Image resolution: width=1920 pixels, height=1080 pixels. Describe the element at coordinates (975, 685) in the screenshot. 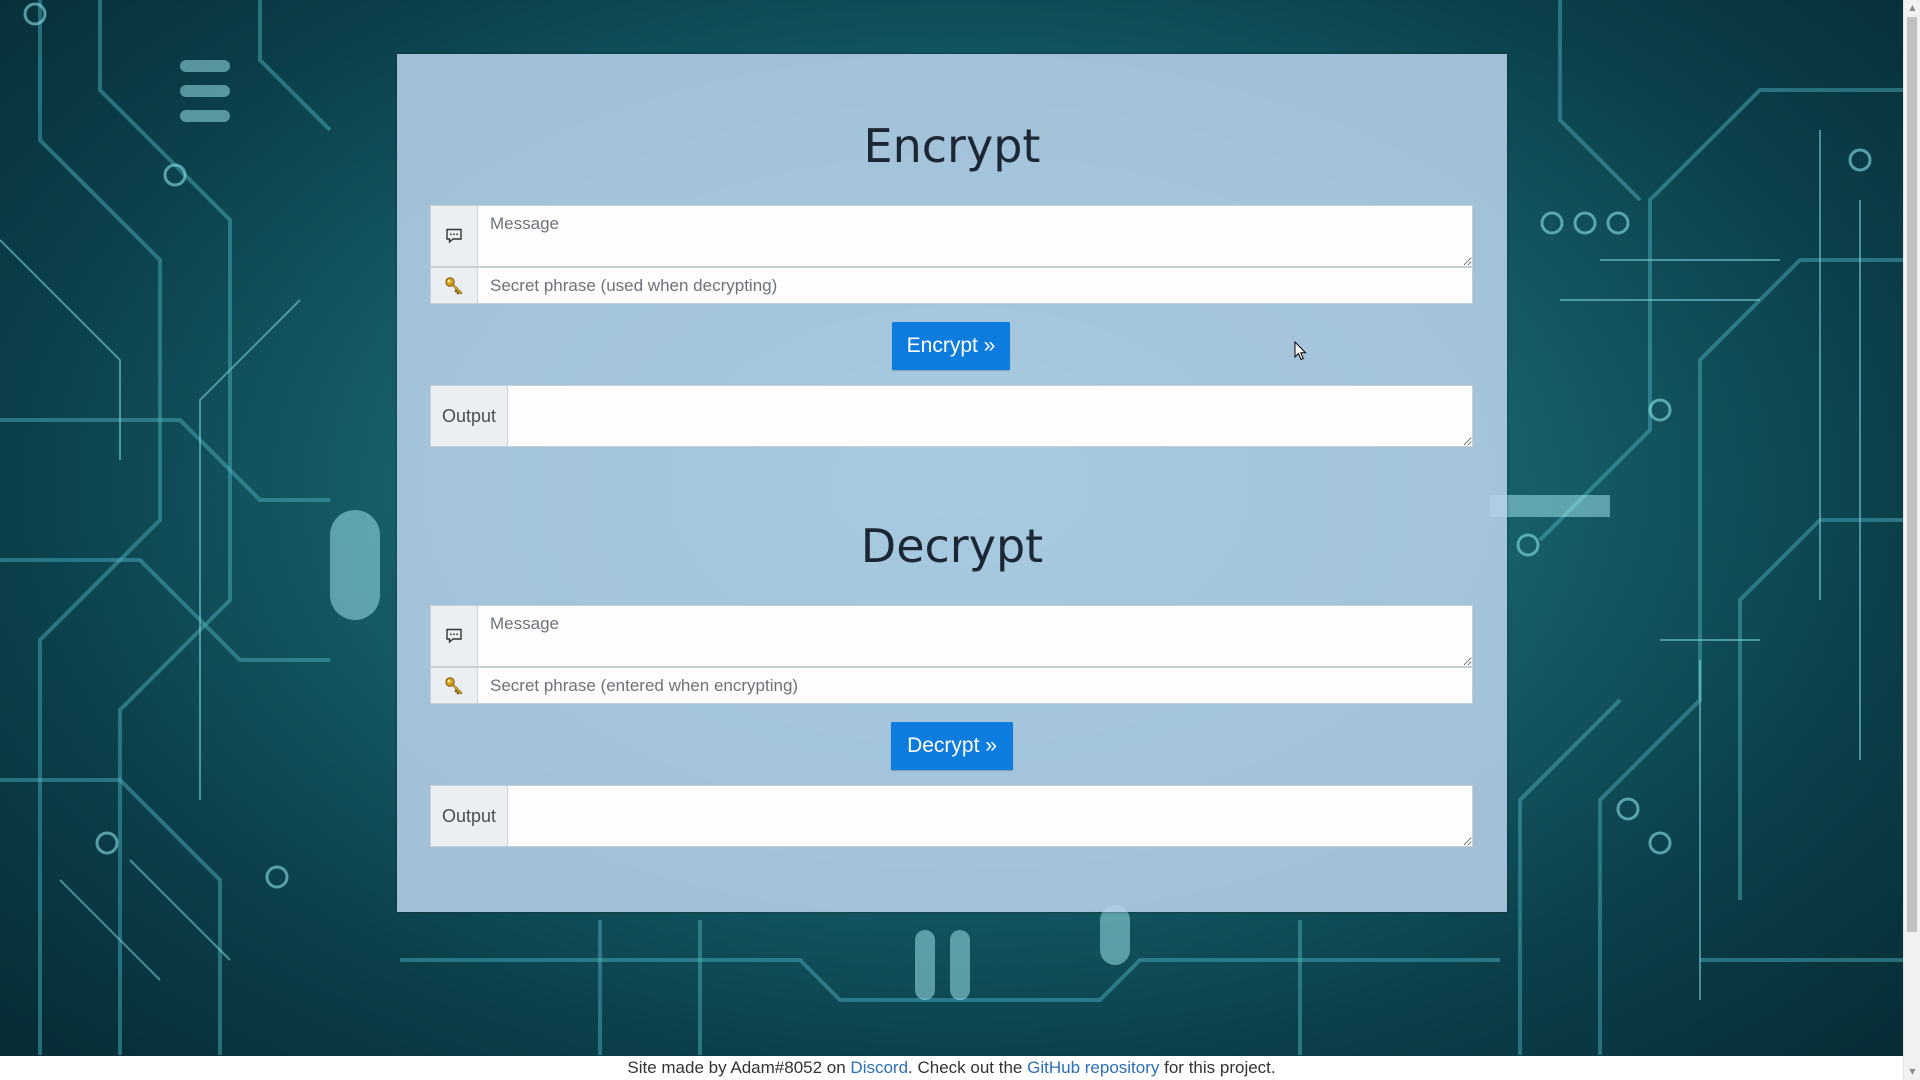

I see `decrypt-secret-input` at that location.